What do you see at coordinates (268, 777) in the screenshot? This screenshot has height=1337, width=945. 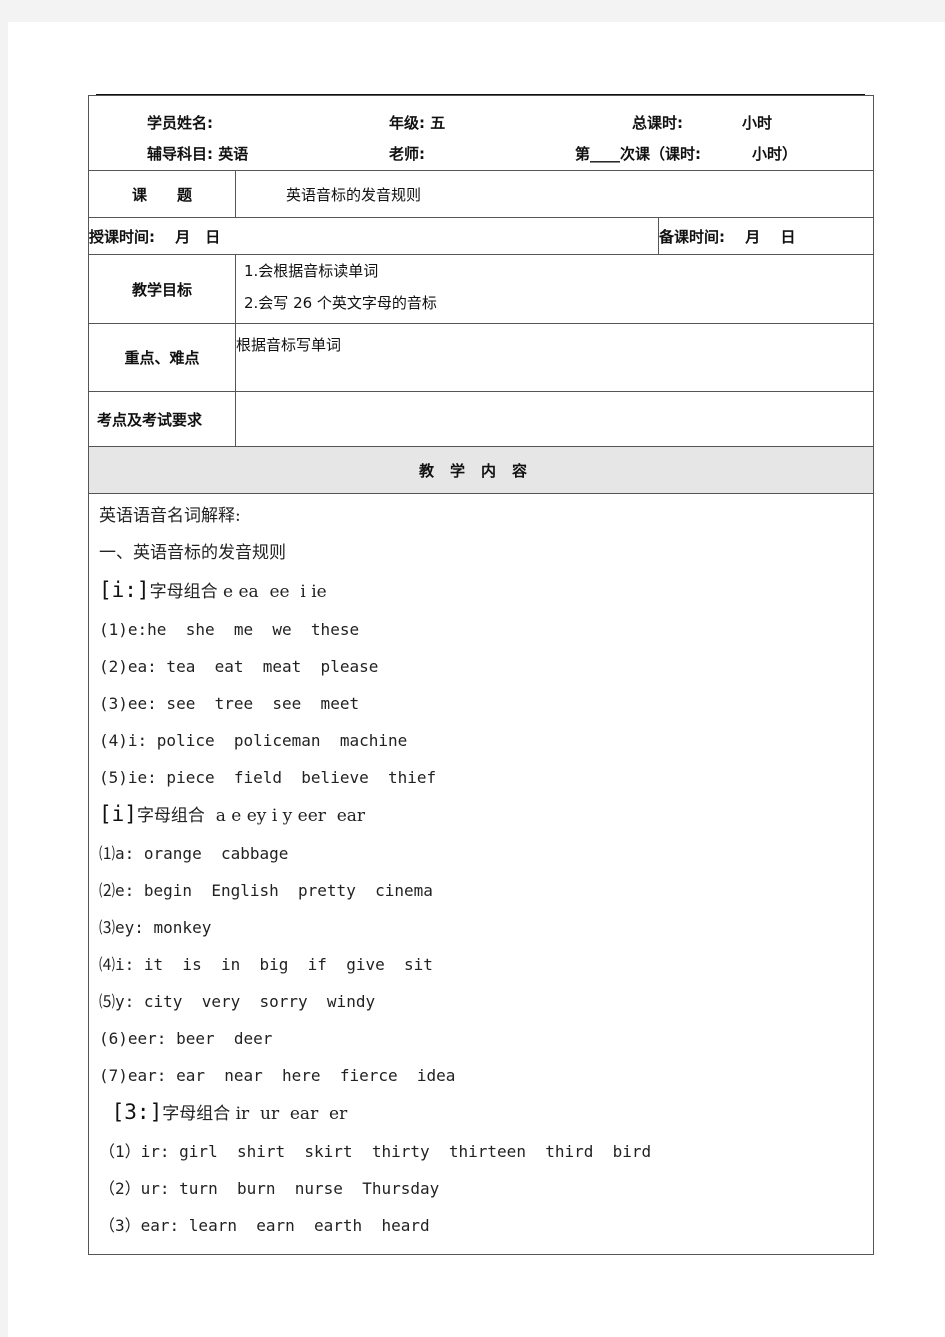 I see `example-line: (5)ie: piece field believe thief` at bounding box center [268, 777].